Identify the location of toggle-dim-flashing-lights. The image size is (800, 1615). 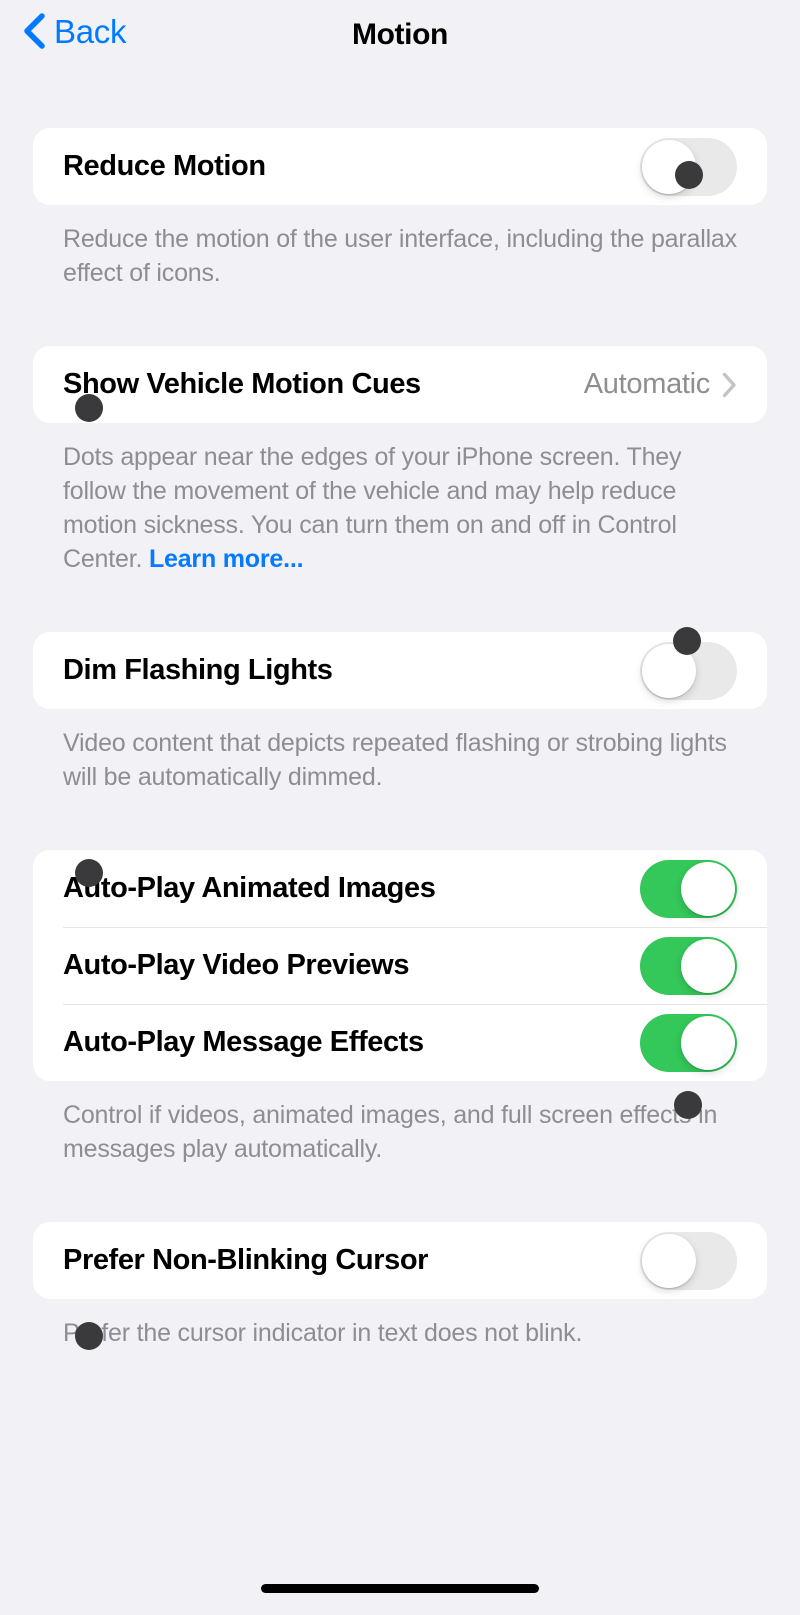
(688, 670).